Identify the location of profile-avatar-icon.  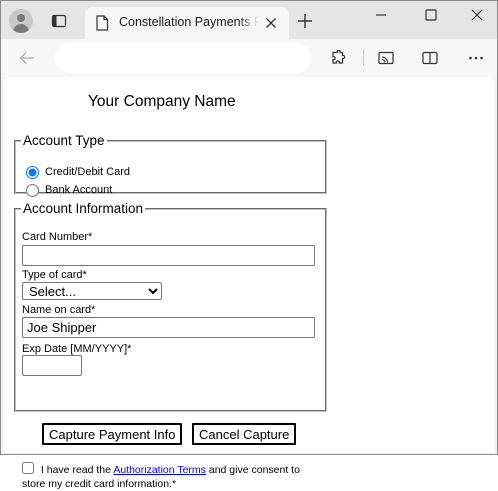
(21, 21).